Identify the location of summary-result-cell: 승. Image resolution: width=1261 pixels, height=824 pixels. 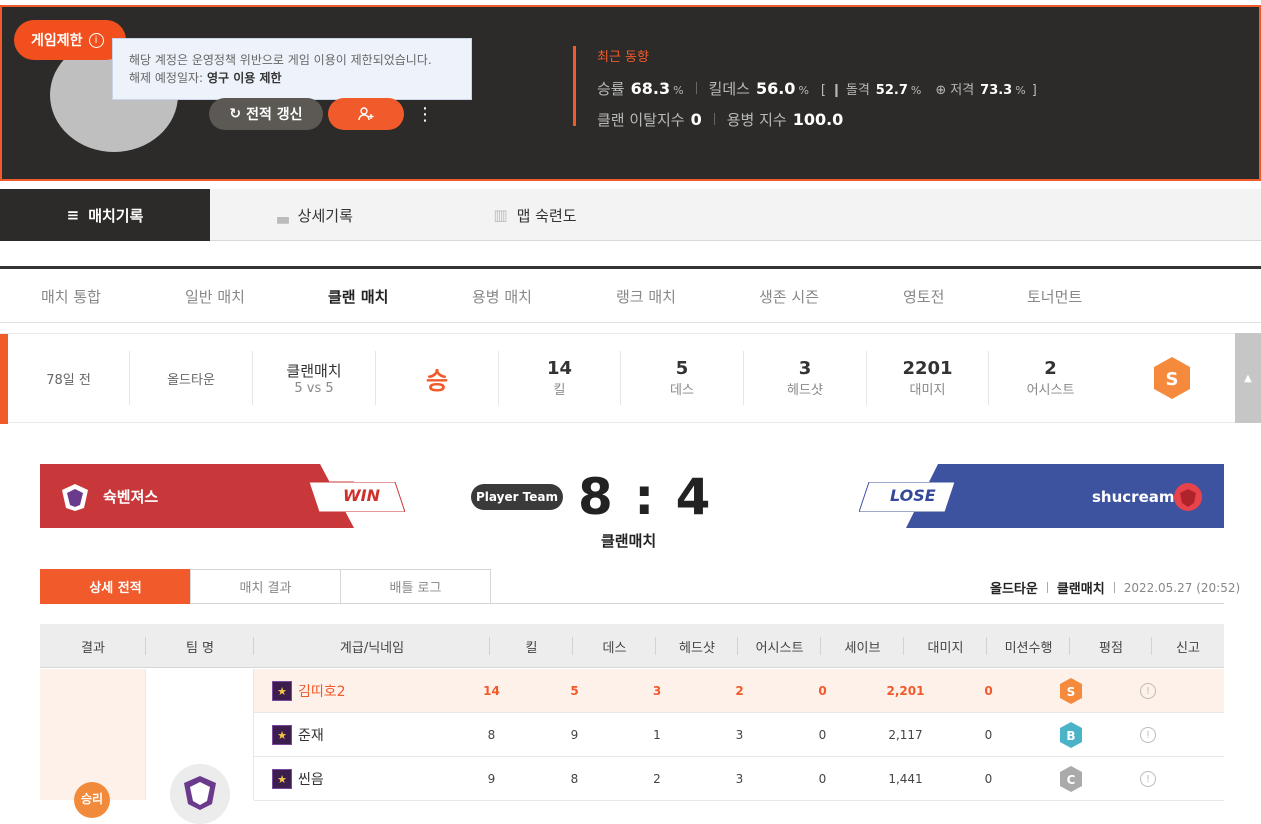
(437, 378).